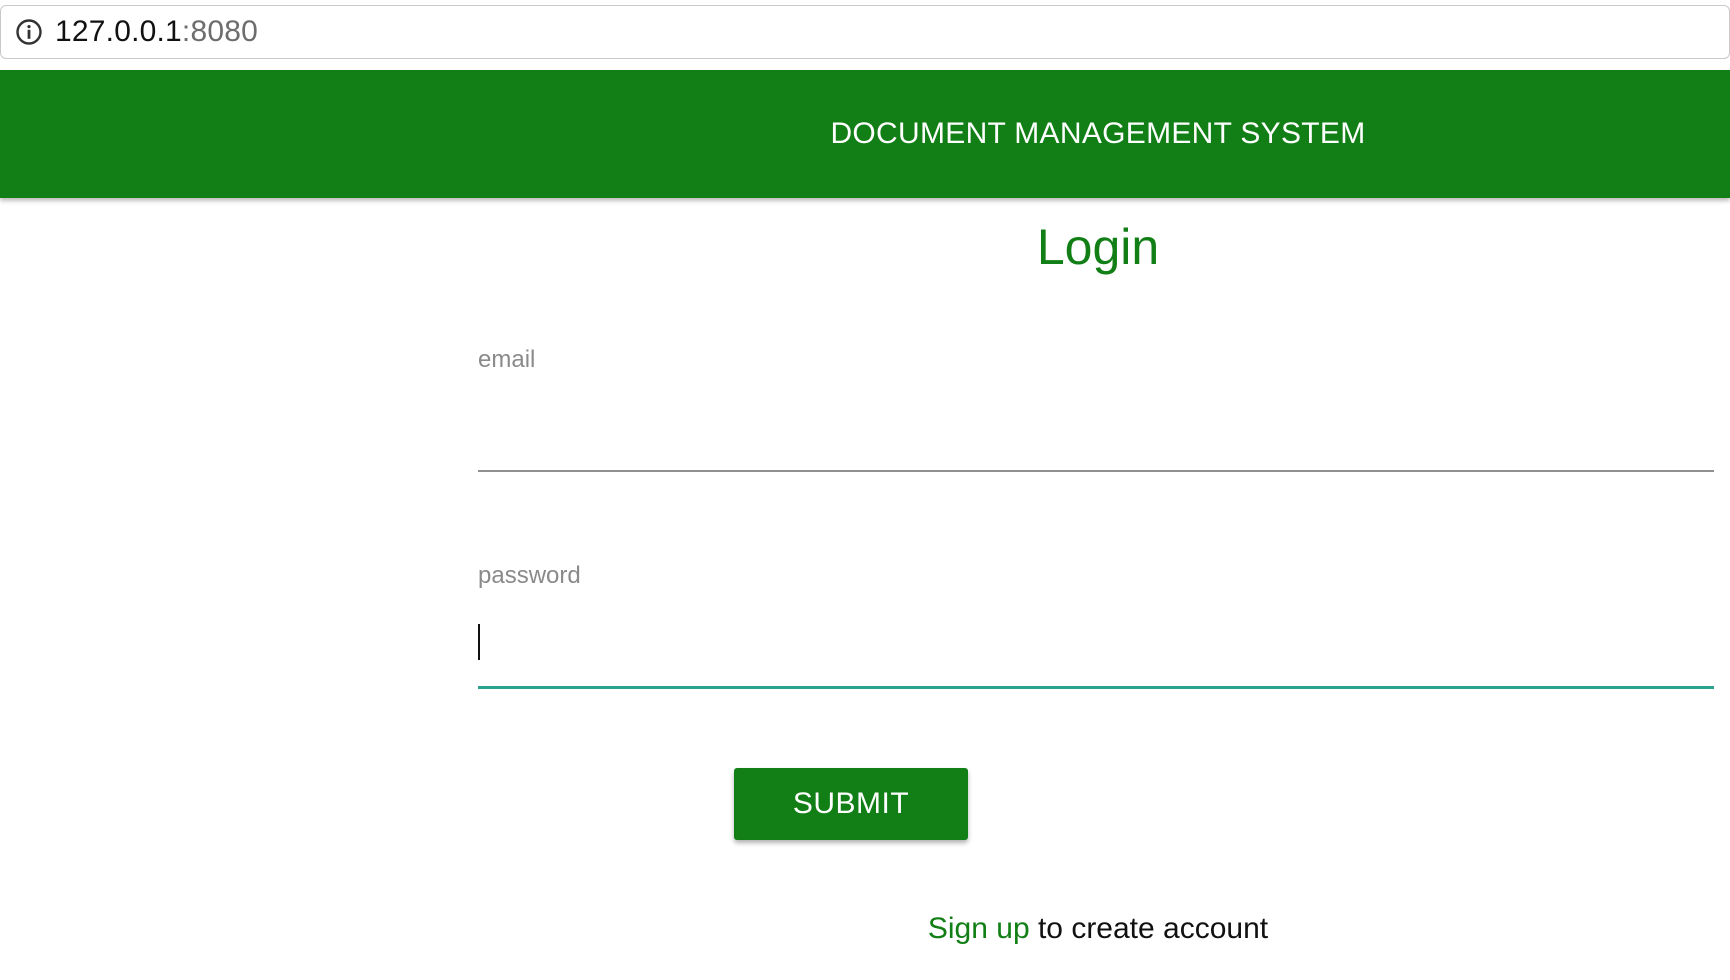  Describe the element at coordinates (851, 804) in the screenshot. I see `submit-button: SUBMIT` at that location.